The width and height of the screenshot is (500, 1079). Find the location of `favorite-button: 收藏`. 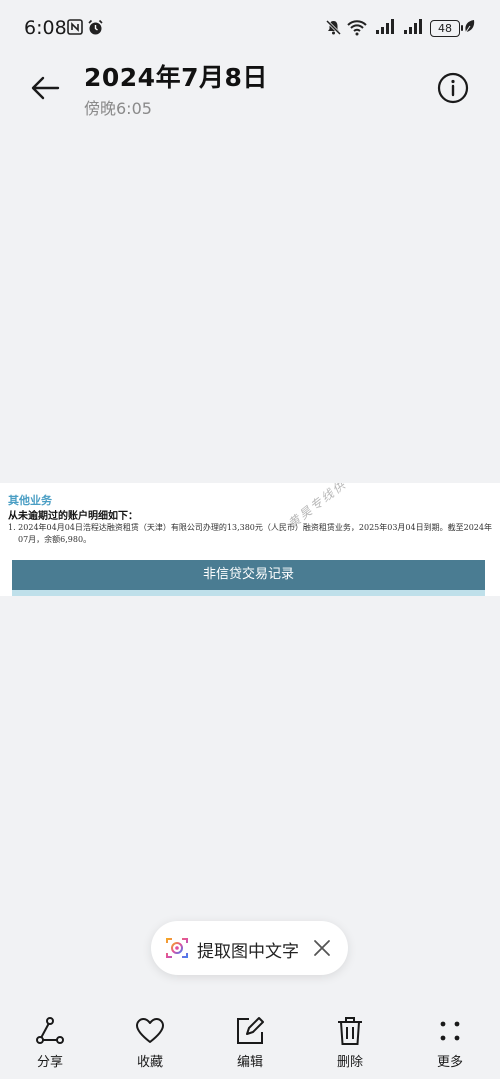

favorite-button: 收藏 is located at coordinates (150, 1043).